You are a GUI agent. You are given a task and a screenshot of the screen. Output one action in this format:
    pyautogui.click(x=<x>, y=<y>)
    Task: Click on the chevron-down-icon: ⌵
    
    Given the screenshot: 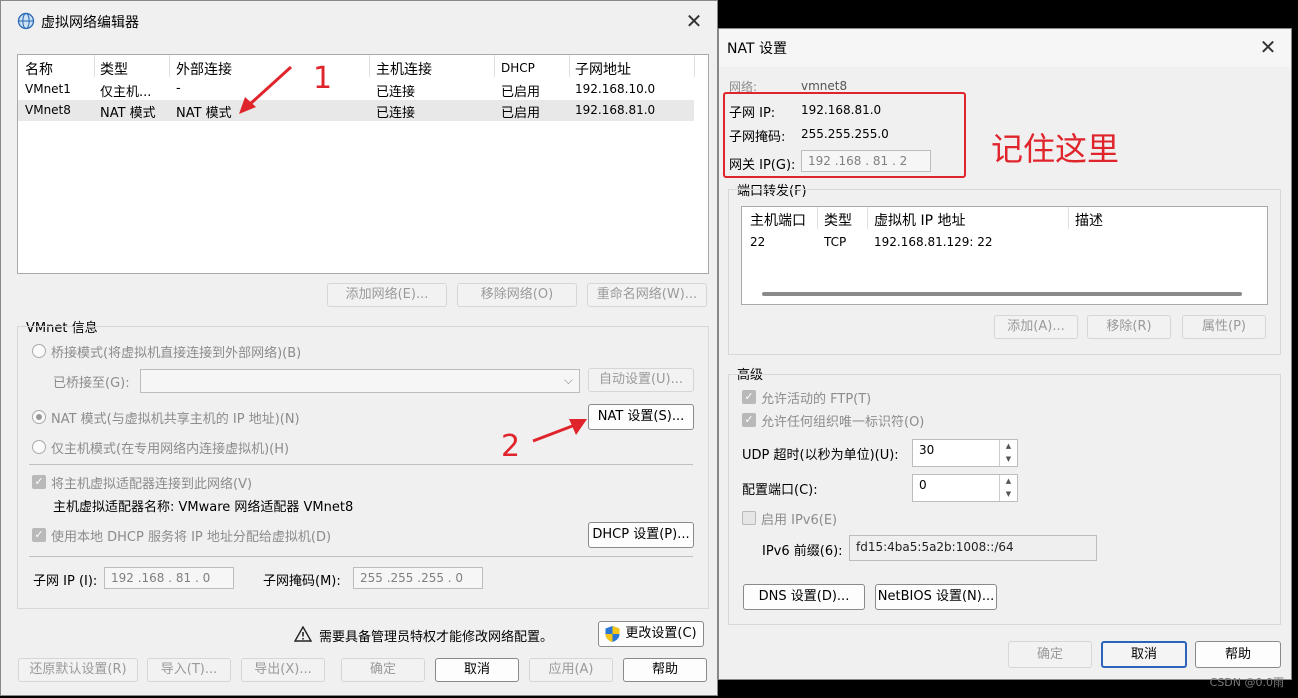 What is the action you would take?
    pyautogui.click(x=568, y=380)
    